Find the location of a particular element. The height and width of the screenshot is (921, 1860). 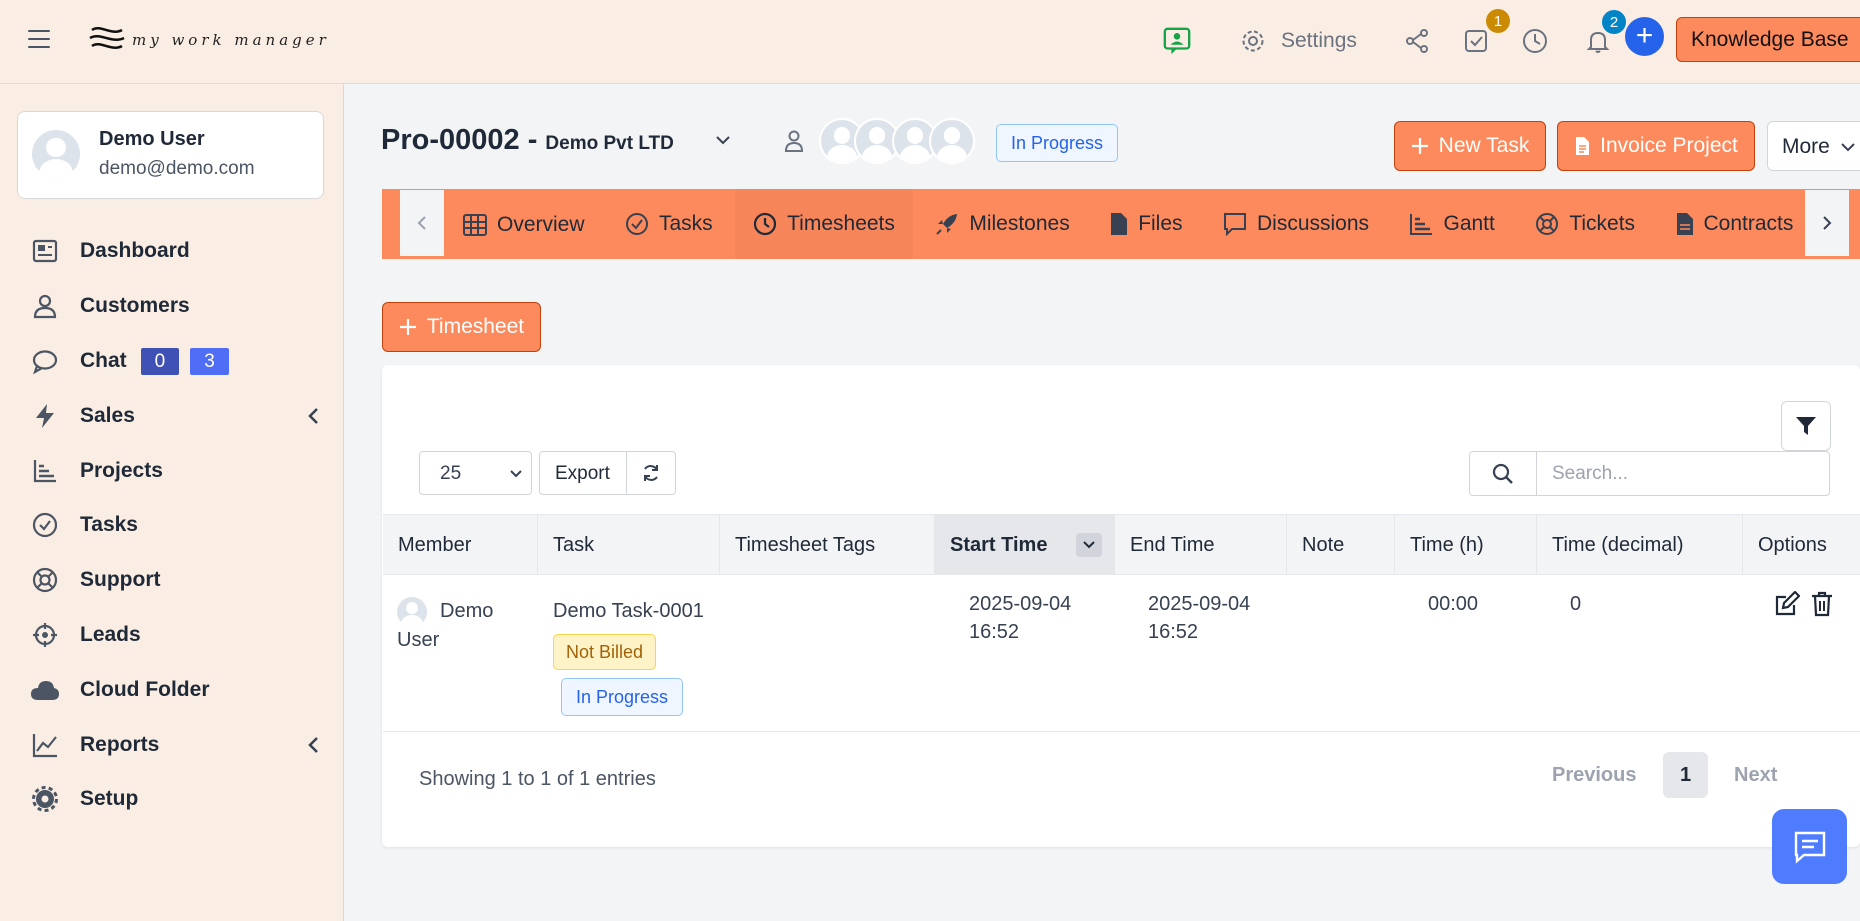

tab-discussions: Discussions is located at coordinates (1296, 224).